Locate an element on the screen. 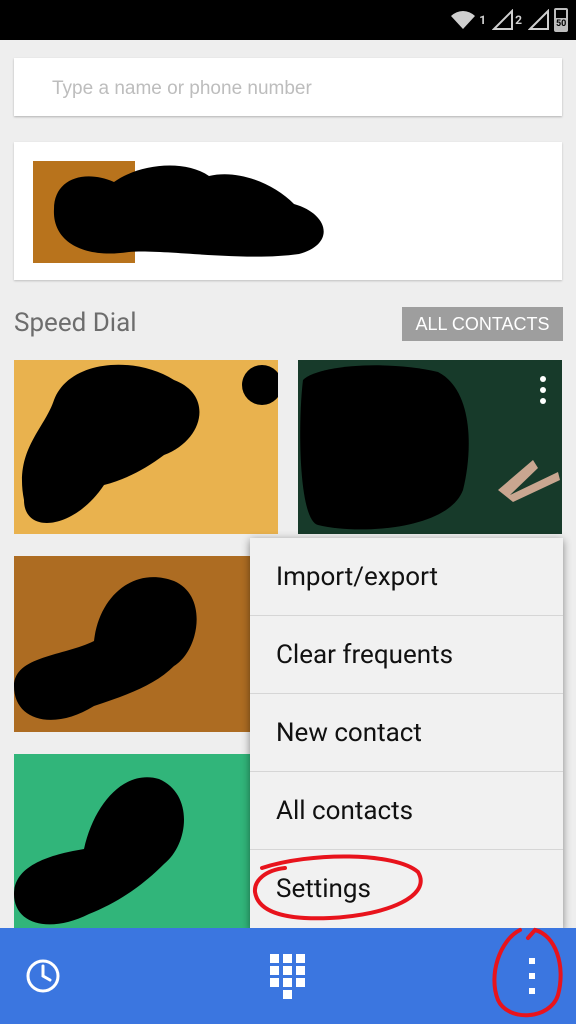 Image resolution: width=576 pixels, height=1024 pixels. menu-item-import-export: Import/export is located at coordinates (406, 577).